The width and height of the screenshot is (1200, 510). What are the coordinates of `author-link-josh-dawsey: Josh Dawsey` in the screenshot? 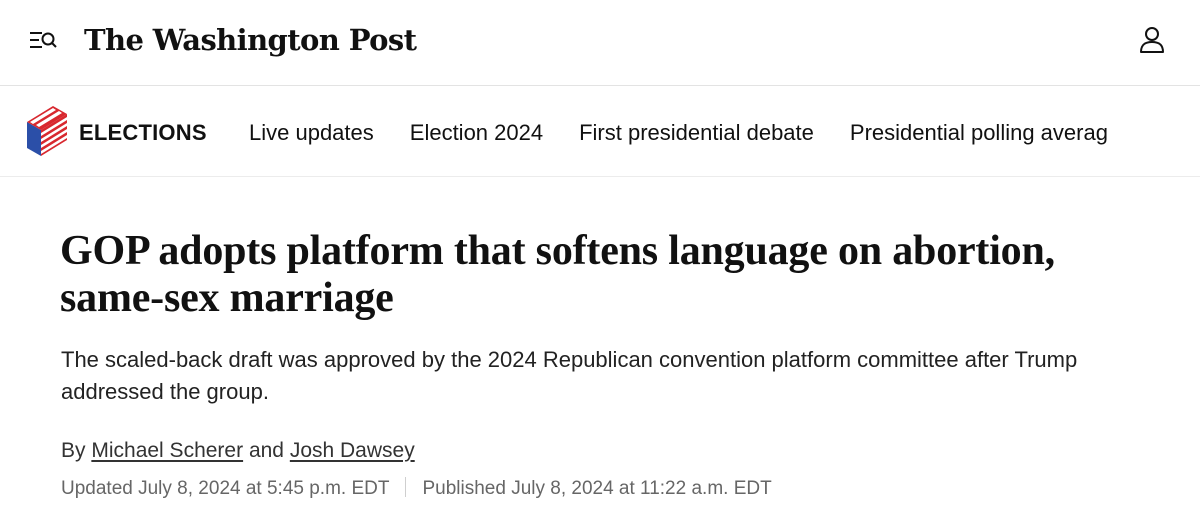 It's located at (352, 450).